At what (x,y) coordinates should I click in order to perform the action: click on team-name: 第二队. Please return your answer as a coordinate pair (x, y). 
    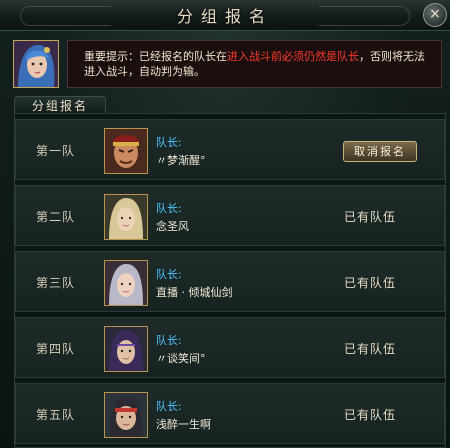
    Looking at the image, I should click on (56, 217).